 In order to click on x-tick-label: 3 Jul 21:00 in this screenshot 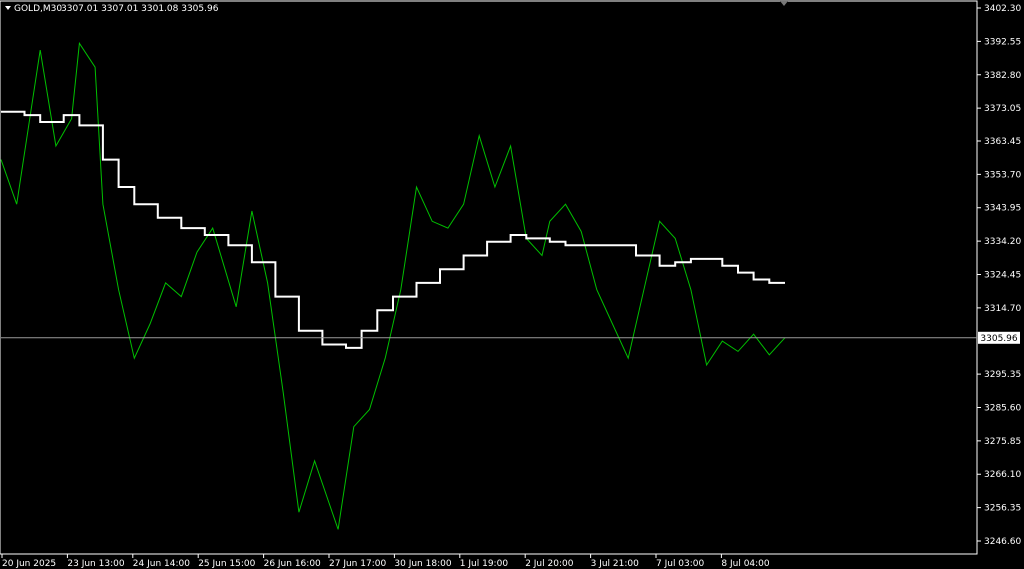, I will do `click(615, 564)`.